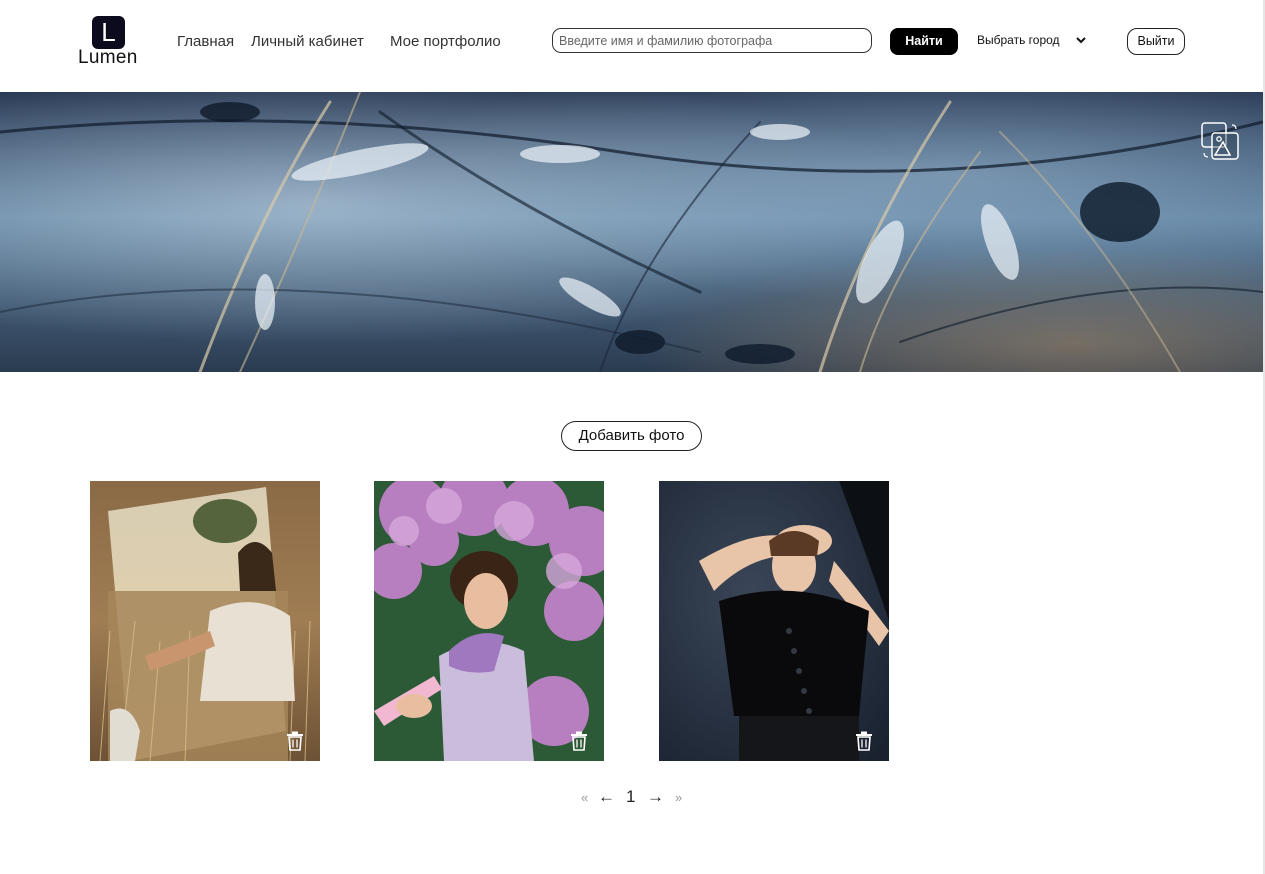 This screenshot has width=1265, height=874. Describe the element at coordinates (1156, 41) in the screenshot. I see `logout-button: Выйти` at that location.